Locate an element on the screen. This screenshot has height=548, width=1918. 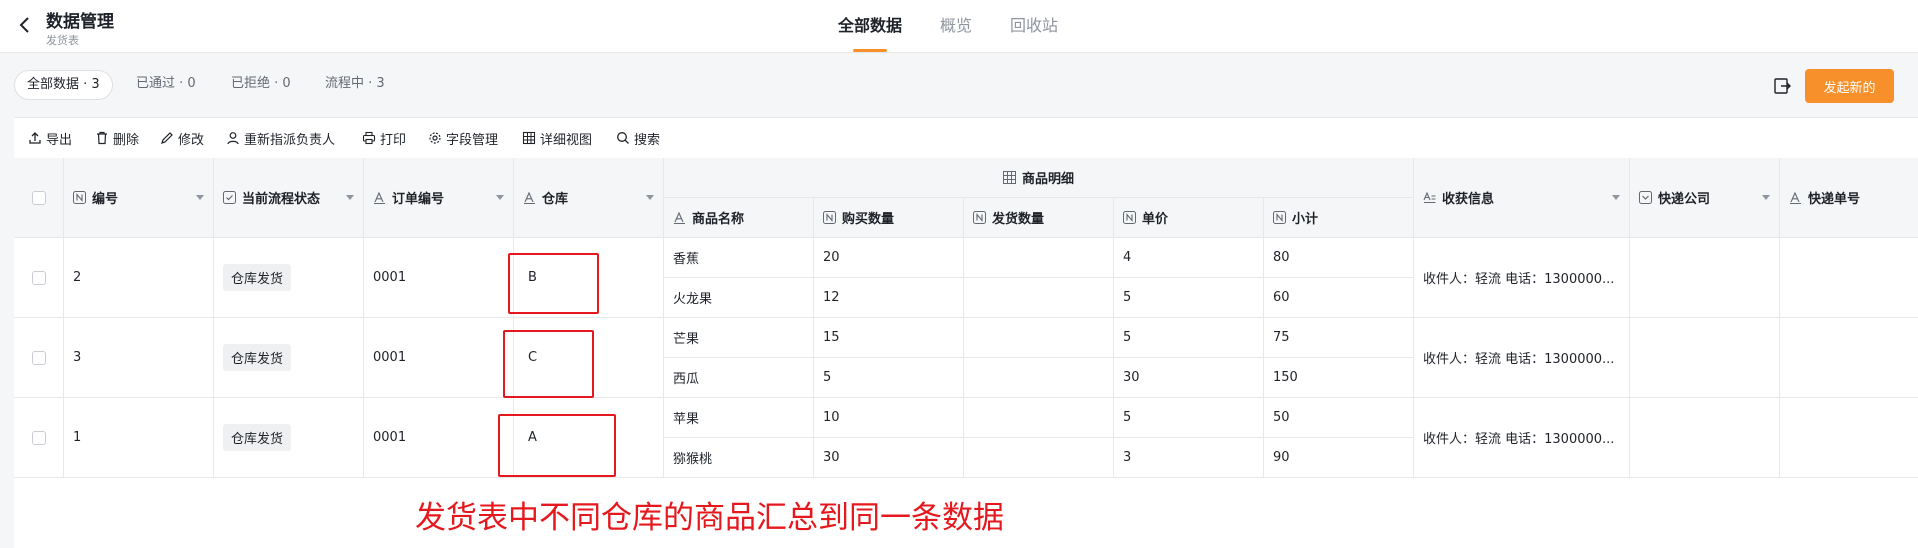
select-all-checkbox is located at coordinates (38, 197).